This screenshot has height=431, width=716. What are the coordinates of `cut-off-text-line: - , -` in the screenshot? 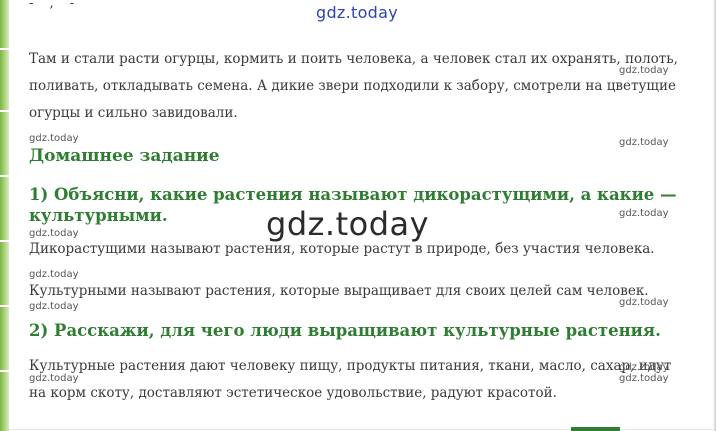 It's located at (55, 5).